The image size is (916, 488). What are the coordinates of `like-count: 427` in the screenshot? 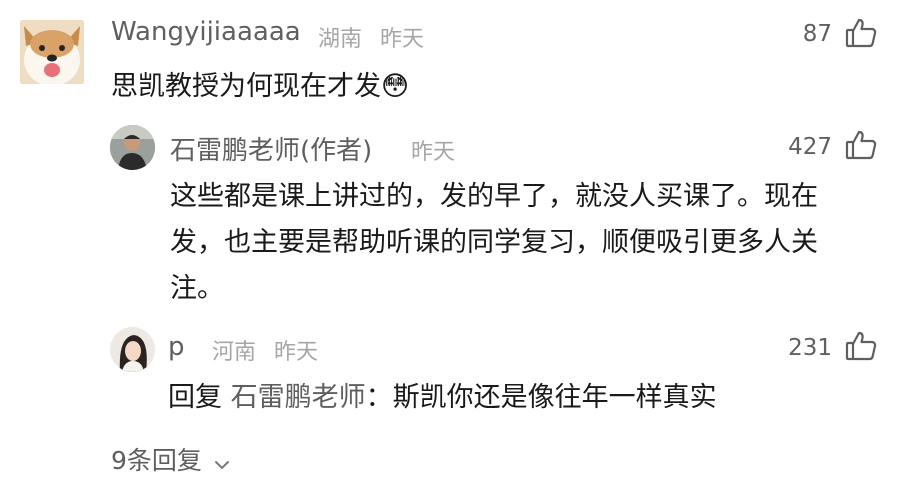 It's located at (810, 147).